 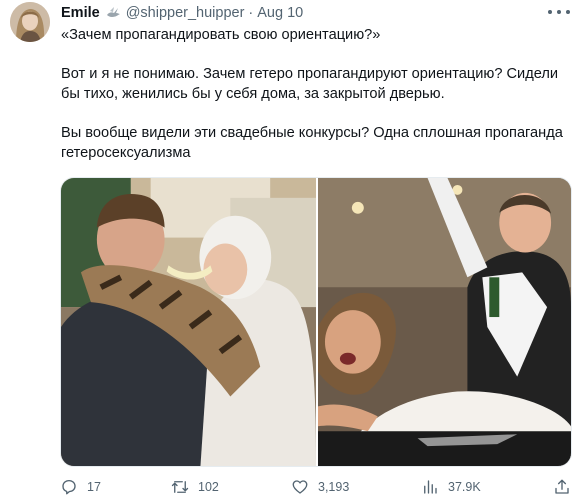 I want to click on reply-button: 17, so click(x=80, y=487).